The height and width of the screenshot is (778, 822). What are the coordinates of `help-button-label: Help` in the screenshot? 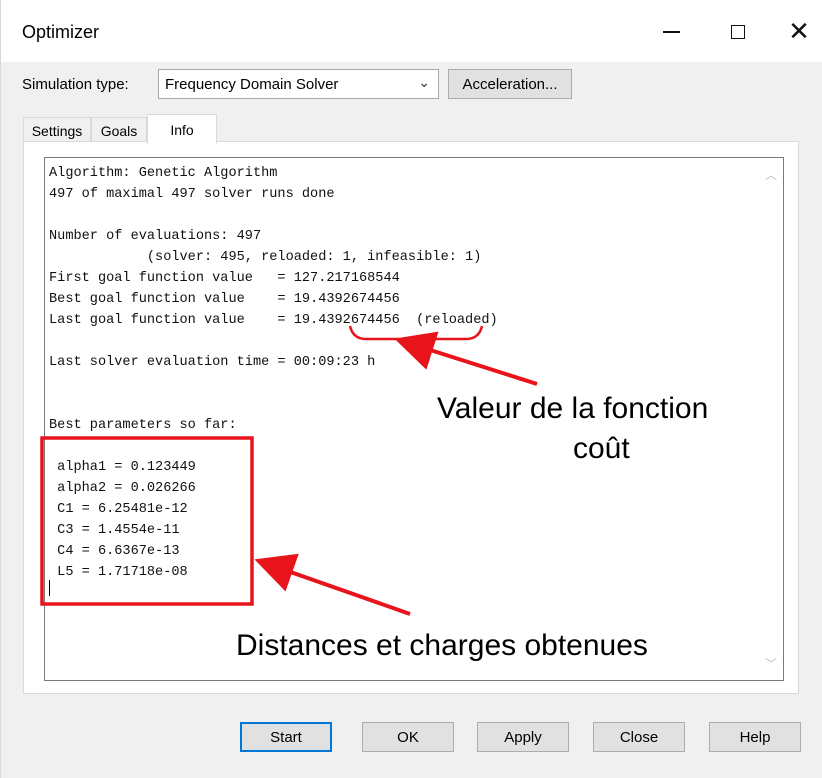 It's located at (755, 737).